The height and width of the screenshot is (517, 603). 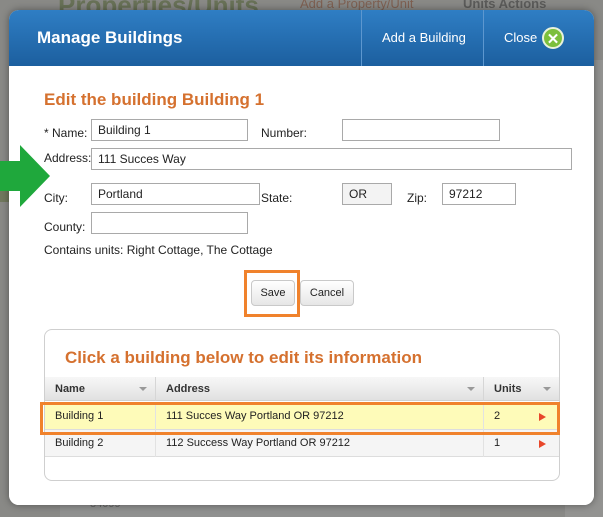 I want to click on county-input, so click(x=169, y=223).